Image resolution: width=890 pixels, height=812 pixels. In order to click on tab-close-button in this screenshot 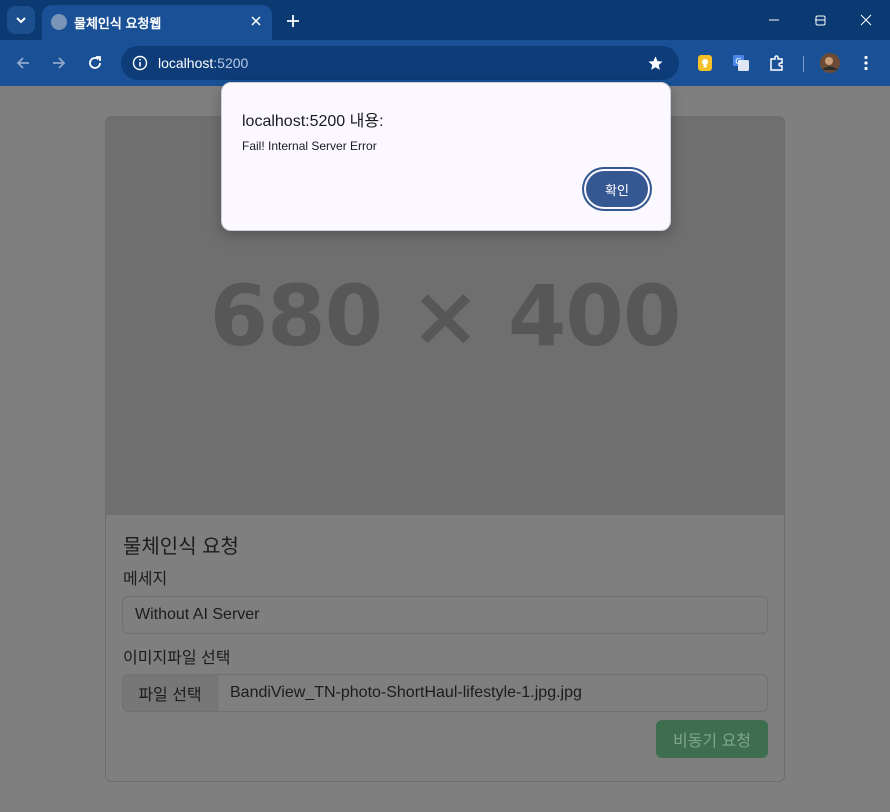, I will do `click(256, 21)`.